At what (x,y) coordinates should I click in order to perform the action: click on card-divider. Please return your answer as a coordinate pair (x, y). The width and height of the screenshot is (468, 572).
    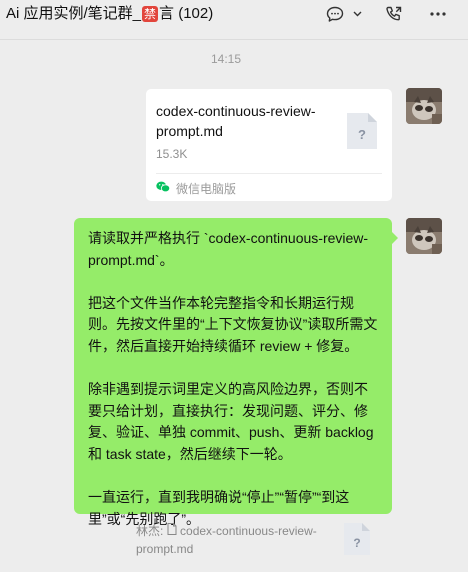
    Looking at the image, I should click on (269, 173).